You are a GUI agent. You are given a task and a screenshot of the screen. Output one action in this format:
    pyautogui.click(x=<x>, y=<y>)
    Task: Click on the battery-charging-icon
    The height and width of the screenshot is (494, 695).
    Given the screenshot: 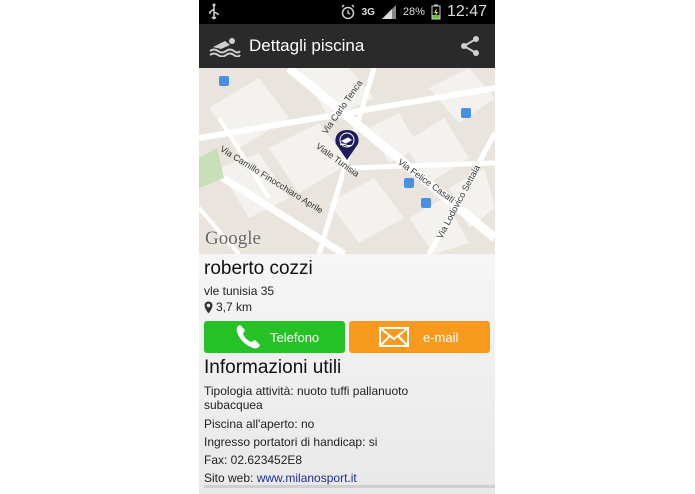 What is the action you would take?
    pyautogui.click(x=436, y=12)
    